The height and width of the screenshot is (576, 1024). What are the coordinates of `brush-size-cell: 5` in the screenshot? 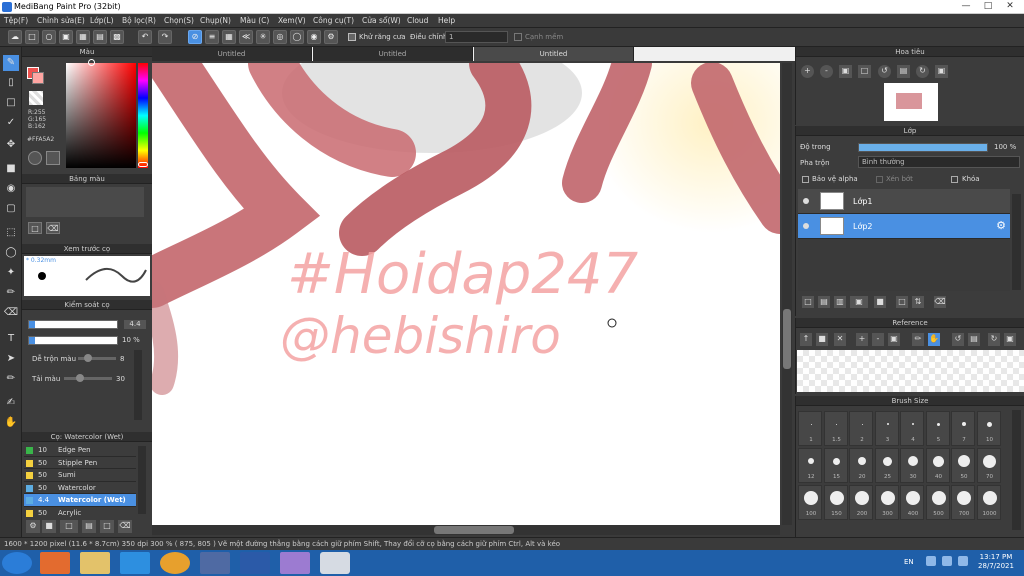 It's located at (937, 428).